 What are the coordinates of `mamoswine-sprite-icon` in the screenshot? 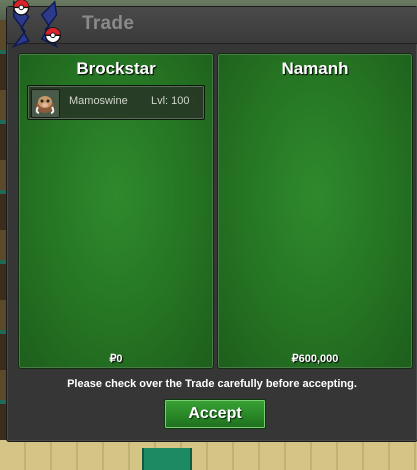 It's located at (45, 103).